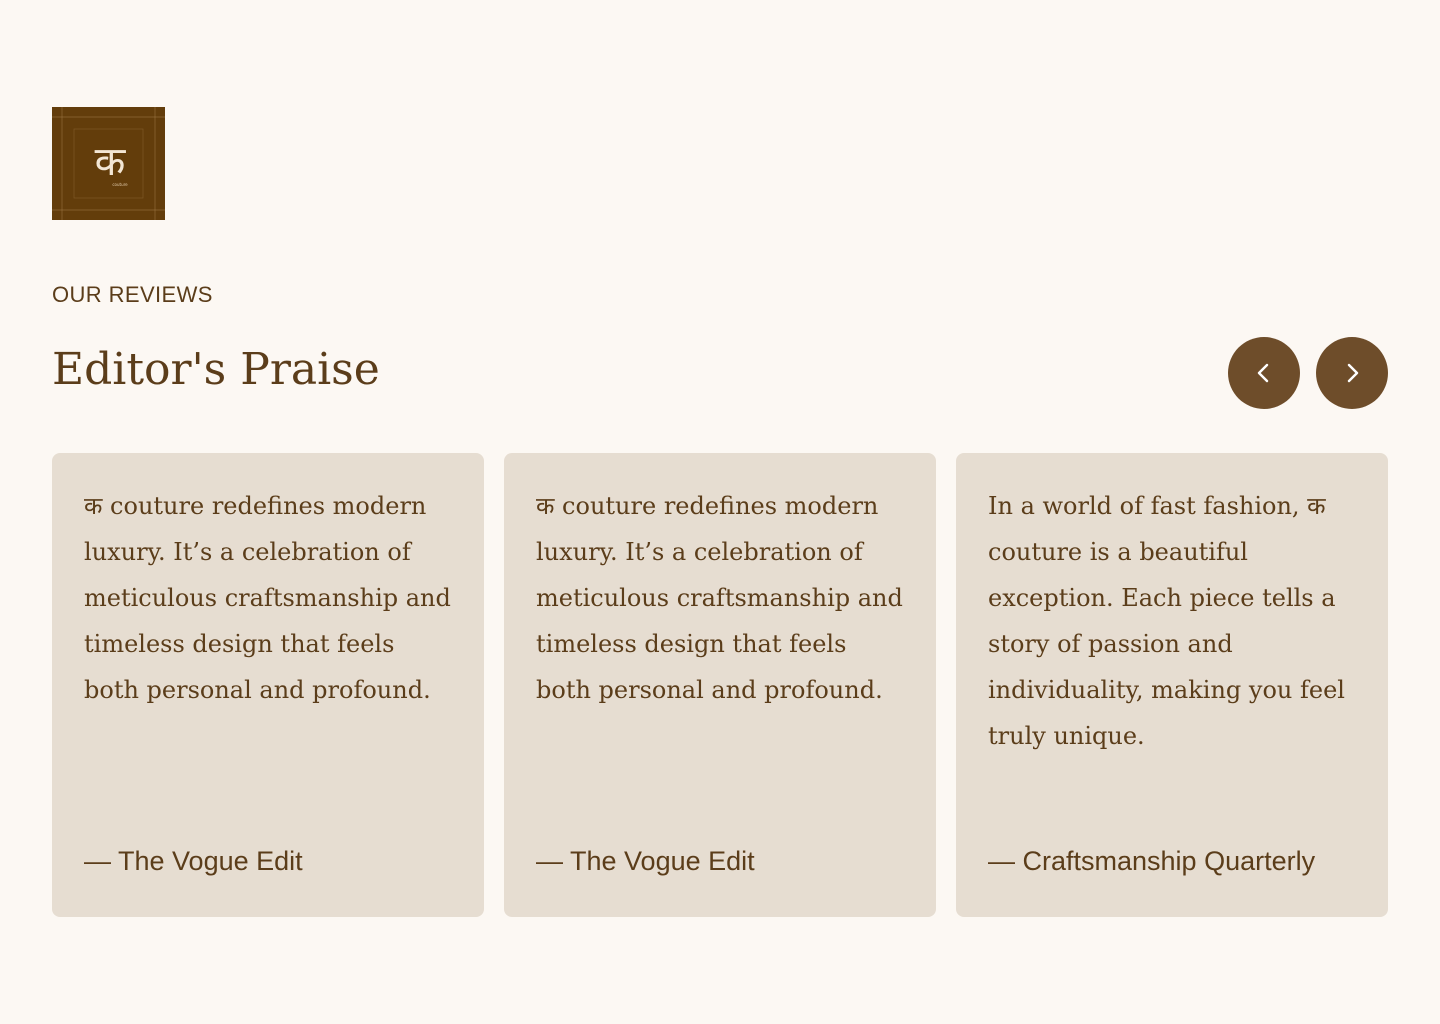 This screenshot has height=1024, width=1440. I want to click on chevron-right-icon, so click(1353, 373).